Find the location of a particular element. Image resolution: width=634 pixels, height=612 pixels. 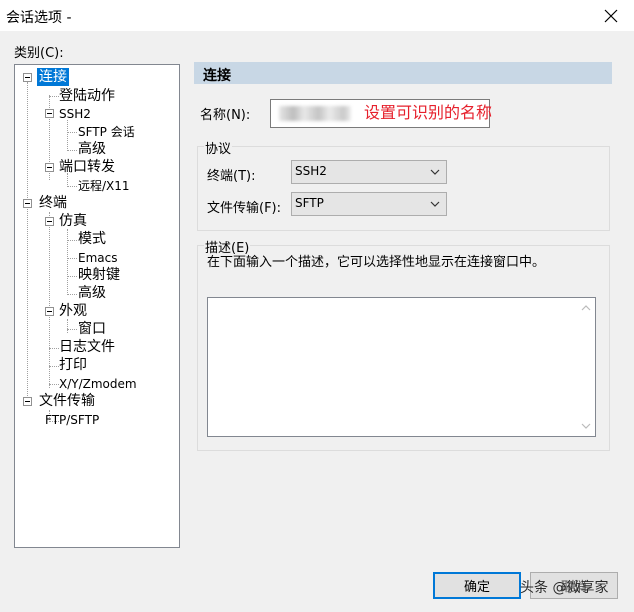

close-button is located at coordinates (611, 15).